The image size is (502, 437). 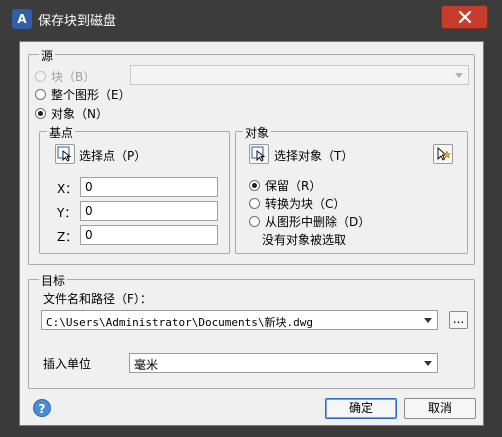 I want to click on select-objects-icon, so click(x=258, y=154).